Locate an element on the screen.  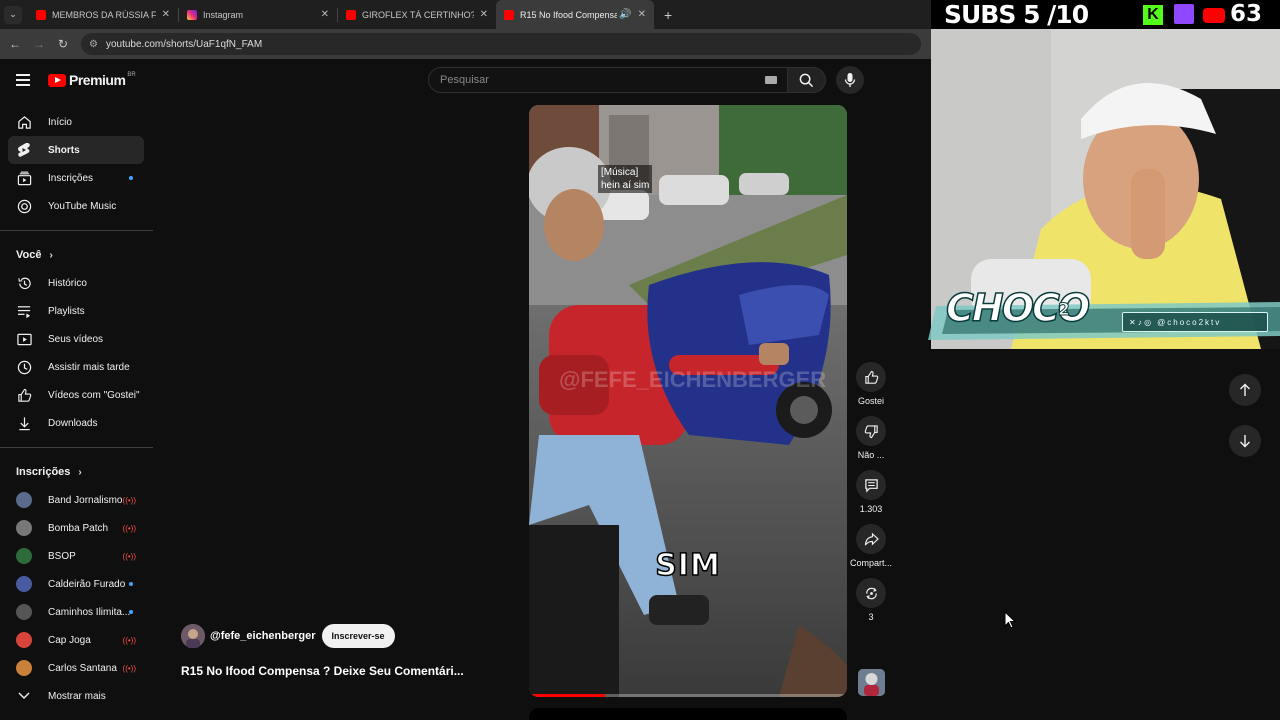
big-caption: SIM is located at coordinates (687, 565).